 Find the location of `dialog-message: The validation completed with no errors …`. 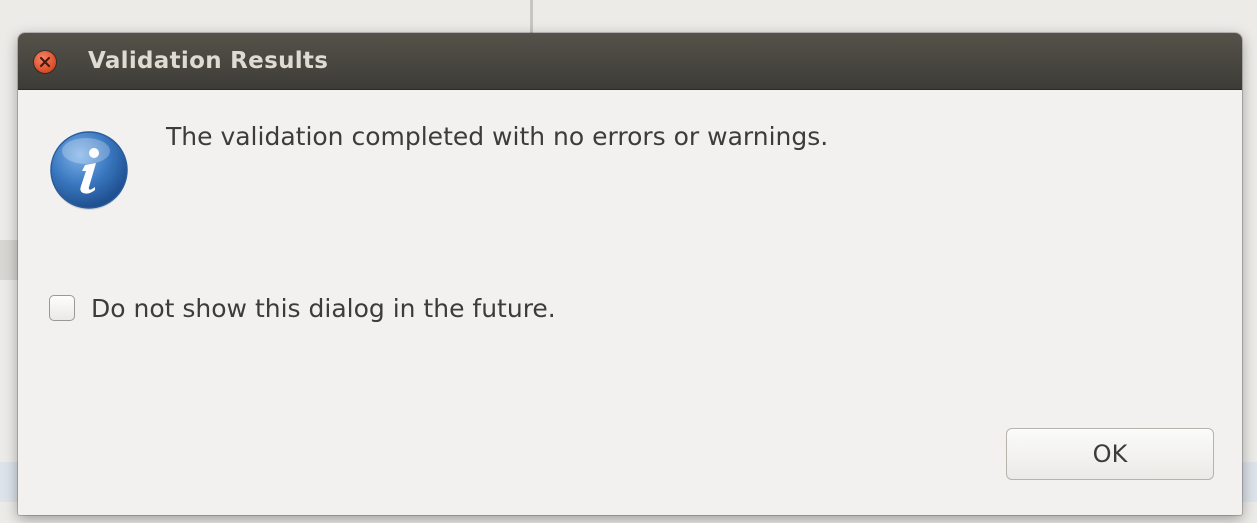

dialog-message: The validation completed with no errors … is located at coordinates (497, 136).